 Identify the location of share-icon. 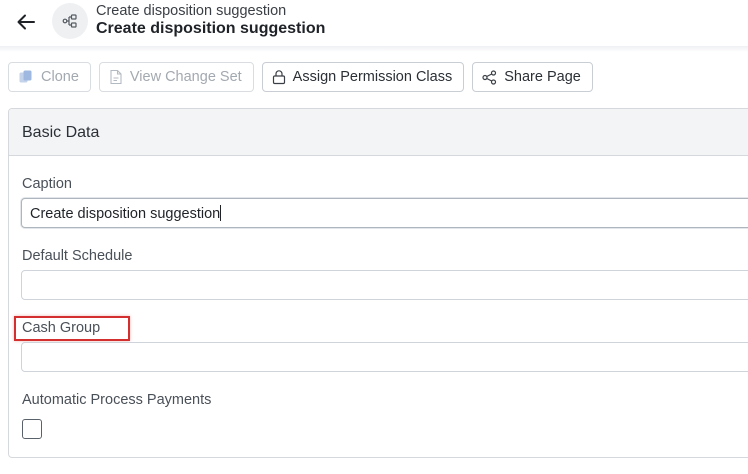
(489, 77).